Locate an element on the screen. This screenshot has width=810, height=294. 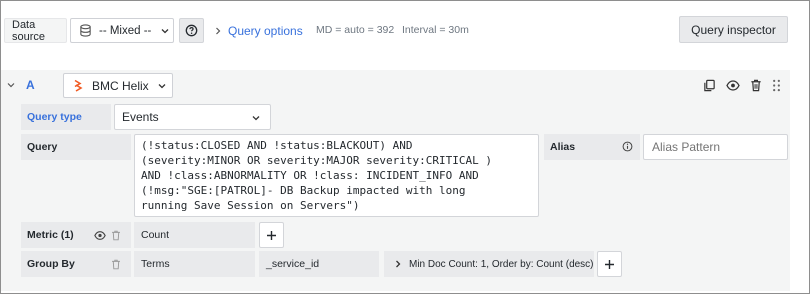
add-group-by-button is located at coordinates (609, 264).